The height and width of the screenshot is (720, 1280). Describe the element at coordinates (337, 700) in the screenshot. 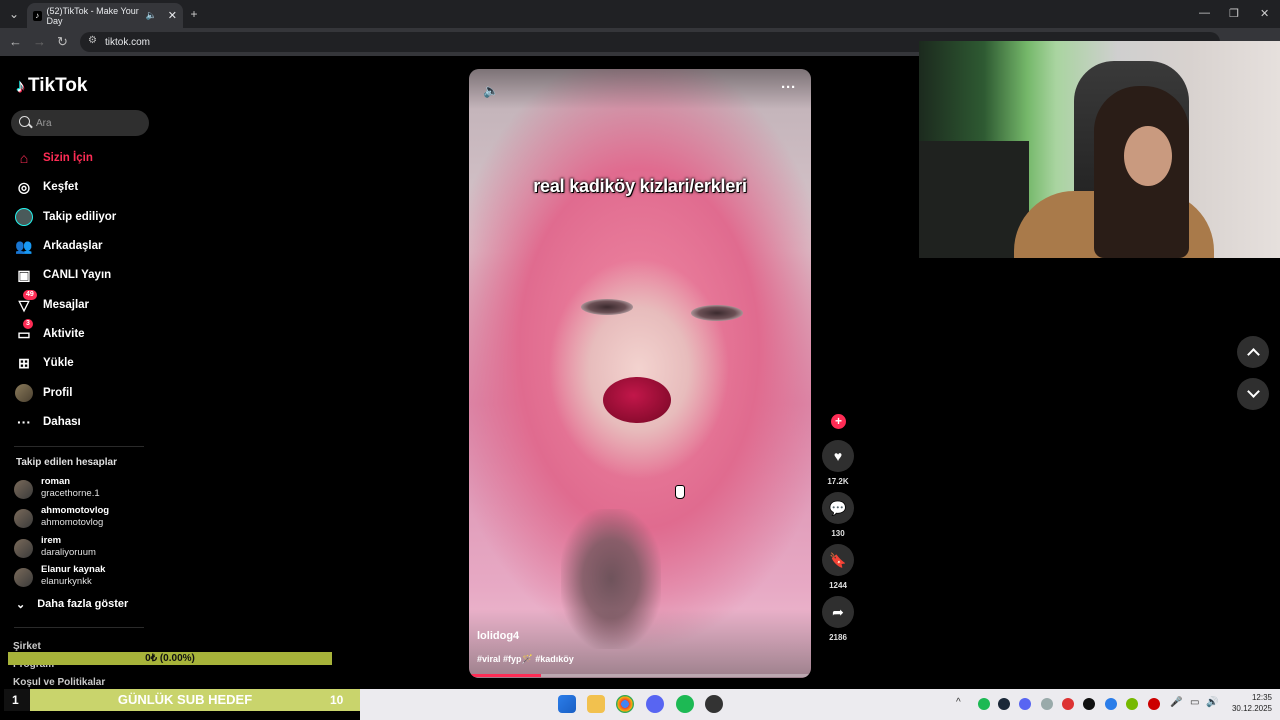

I see `goal-count: 10` at that location.